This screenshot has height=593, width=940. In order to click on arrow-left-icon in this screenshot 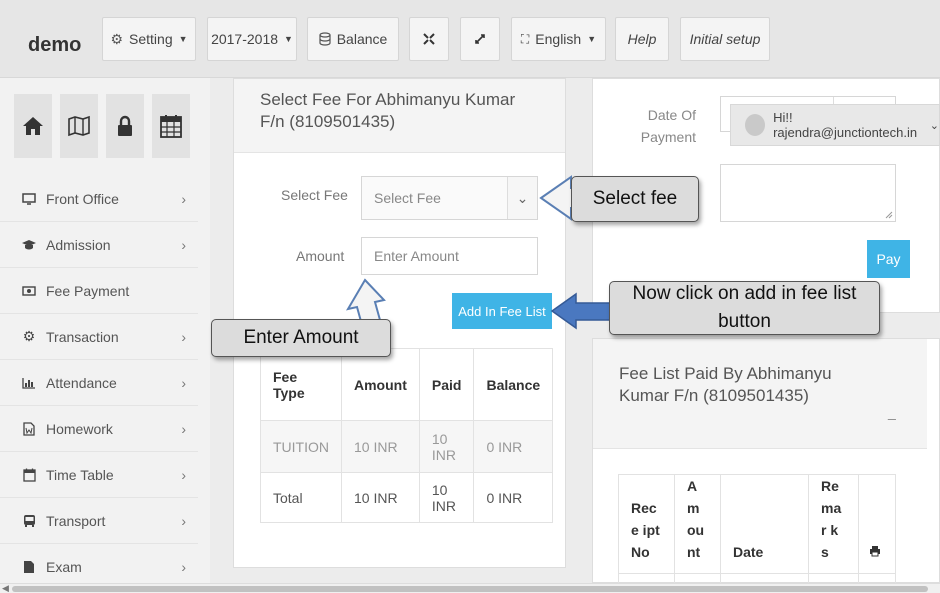, I will do `click(582, 311)`.